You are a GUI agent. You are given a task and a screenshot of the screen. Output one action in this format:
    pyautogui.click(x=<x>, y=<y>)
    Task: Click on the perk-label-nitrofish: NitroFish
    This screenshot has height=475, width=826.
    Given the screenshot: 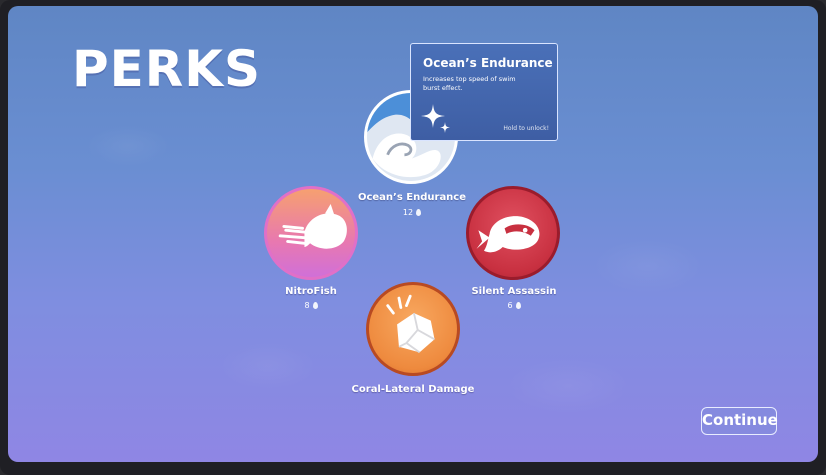 What is the action you would take?
    pyautogui.click(x=311, y=291)
    